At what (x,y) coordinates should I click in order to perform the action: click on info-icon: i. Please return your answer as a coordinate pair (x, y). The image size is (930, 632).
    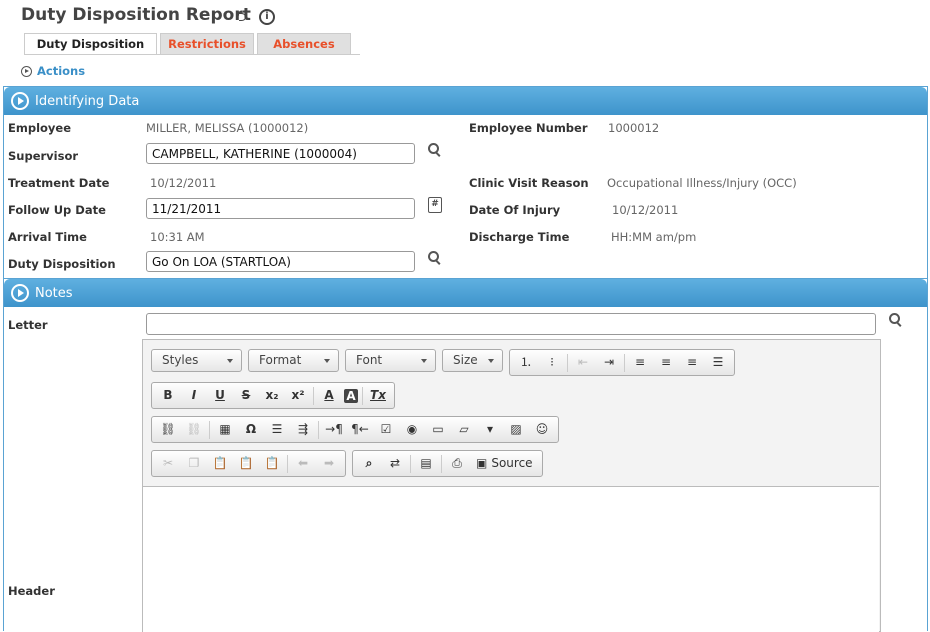
    Looking at the image, I should click on (267, 17).